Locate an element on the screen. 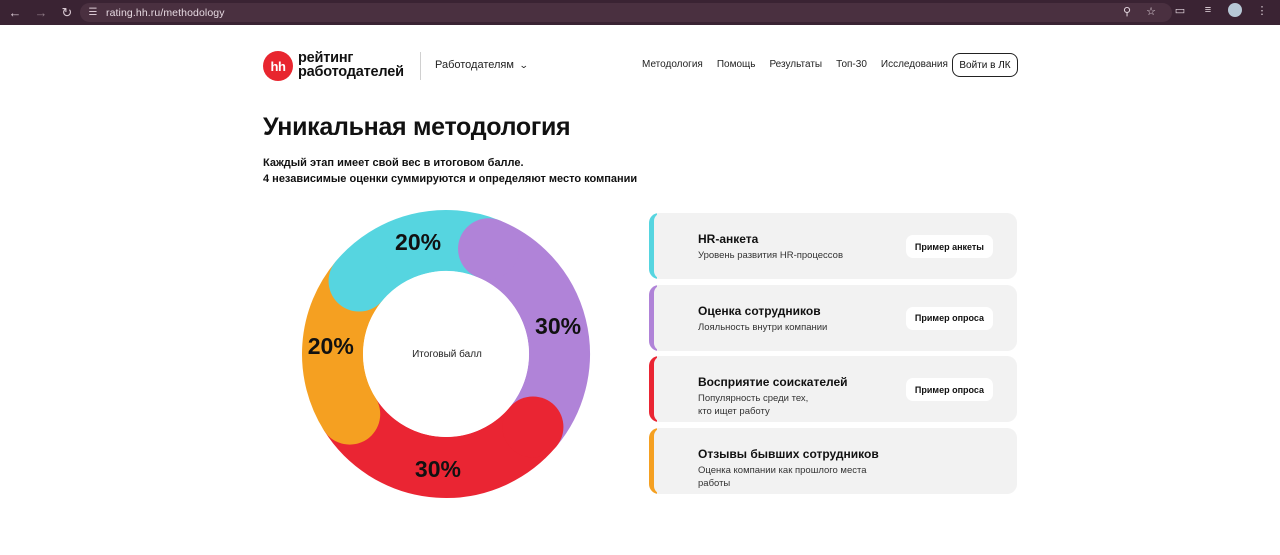 The height and width of the screenshot is (555, 1280). reload-icon: ↻ is located at coordinates (67, 13).